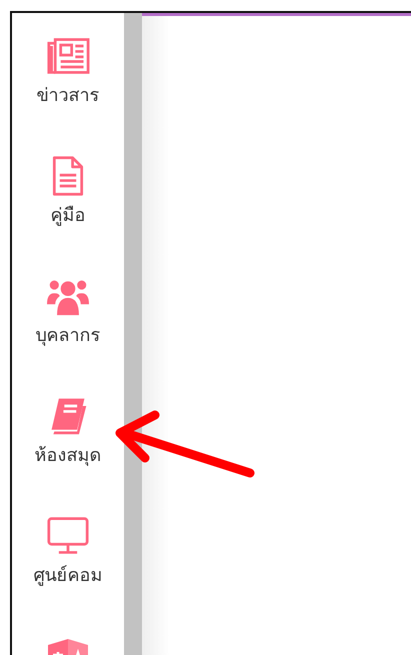 The width and height of the screenshot is (411, 655). Describe the element at coordinates (68, 433) in the screenshot. I see `sidebar-item: ห้องสมุด` at that location.